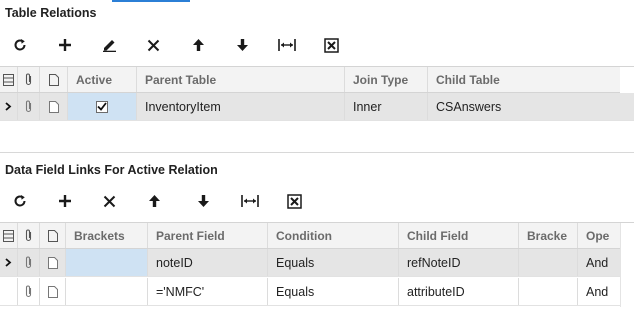  I want to click on column-condition: Condition, so click(333, 235).